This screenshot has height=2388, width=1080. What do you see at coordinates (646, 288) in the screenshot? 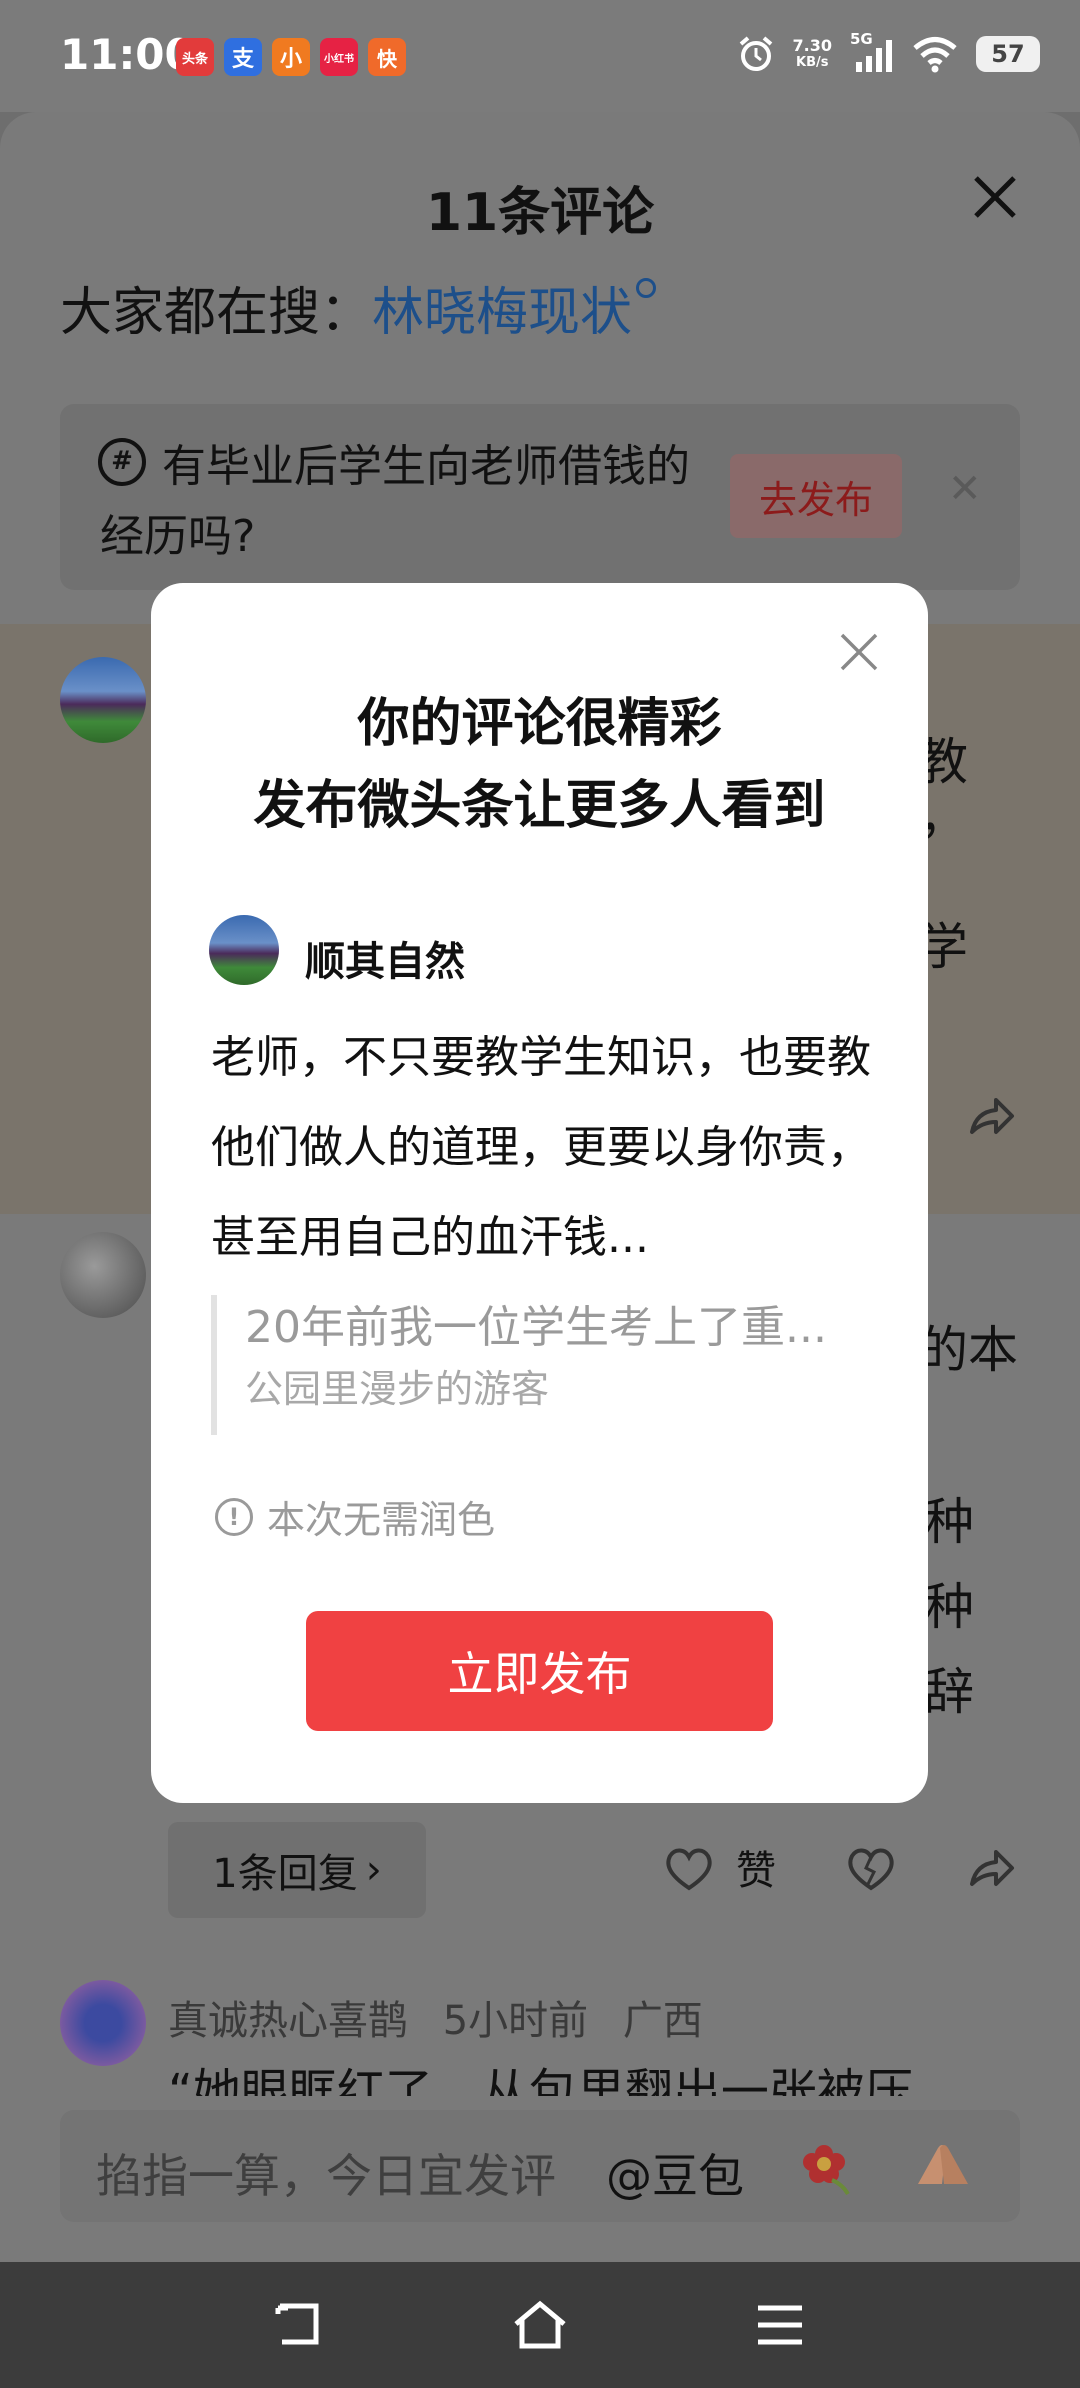
I see `search-icon` at bounding box center [646, 288].